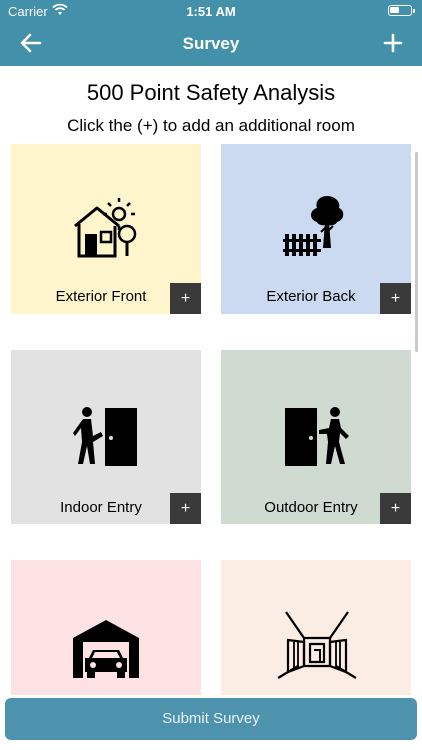 This screenshot has height=750, width=422. I want to click on submit-survey-button: Submit Survey, so click(211, 719).